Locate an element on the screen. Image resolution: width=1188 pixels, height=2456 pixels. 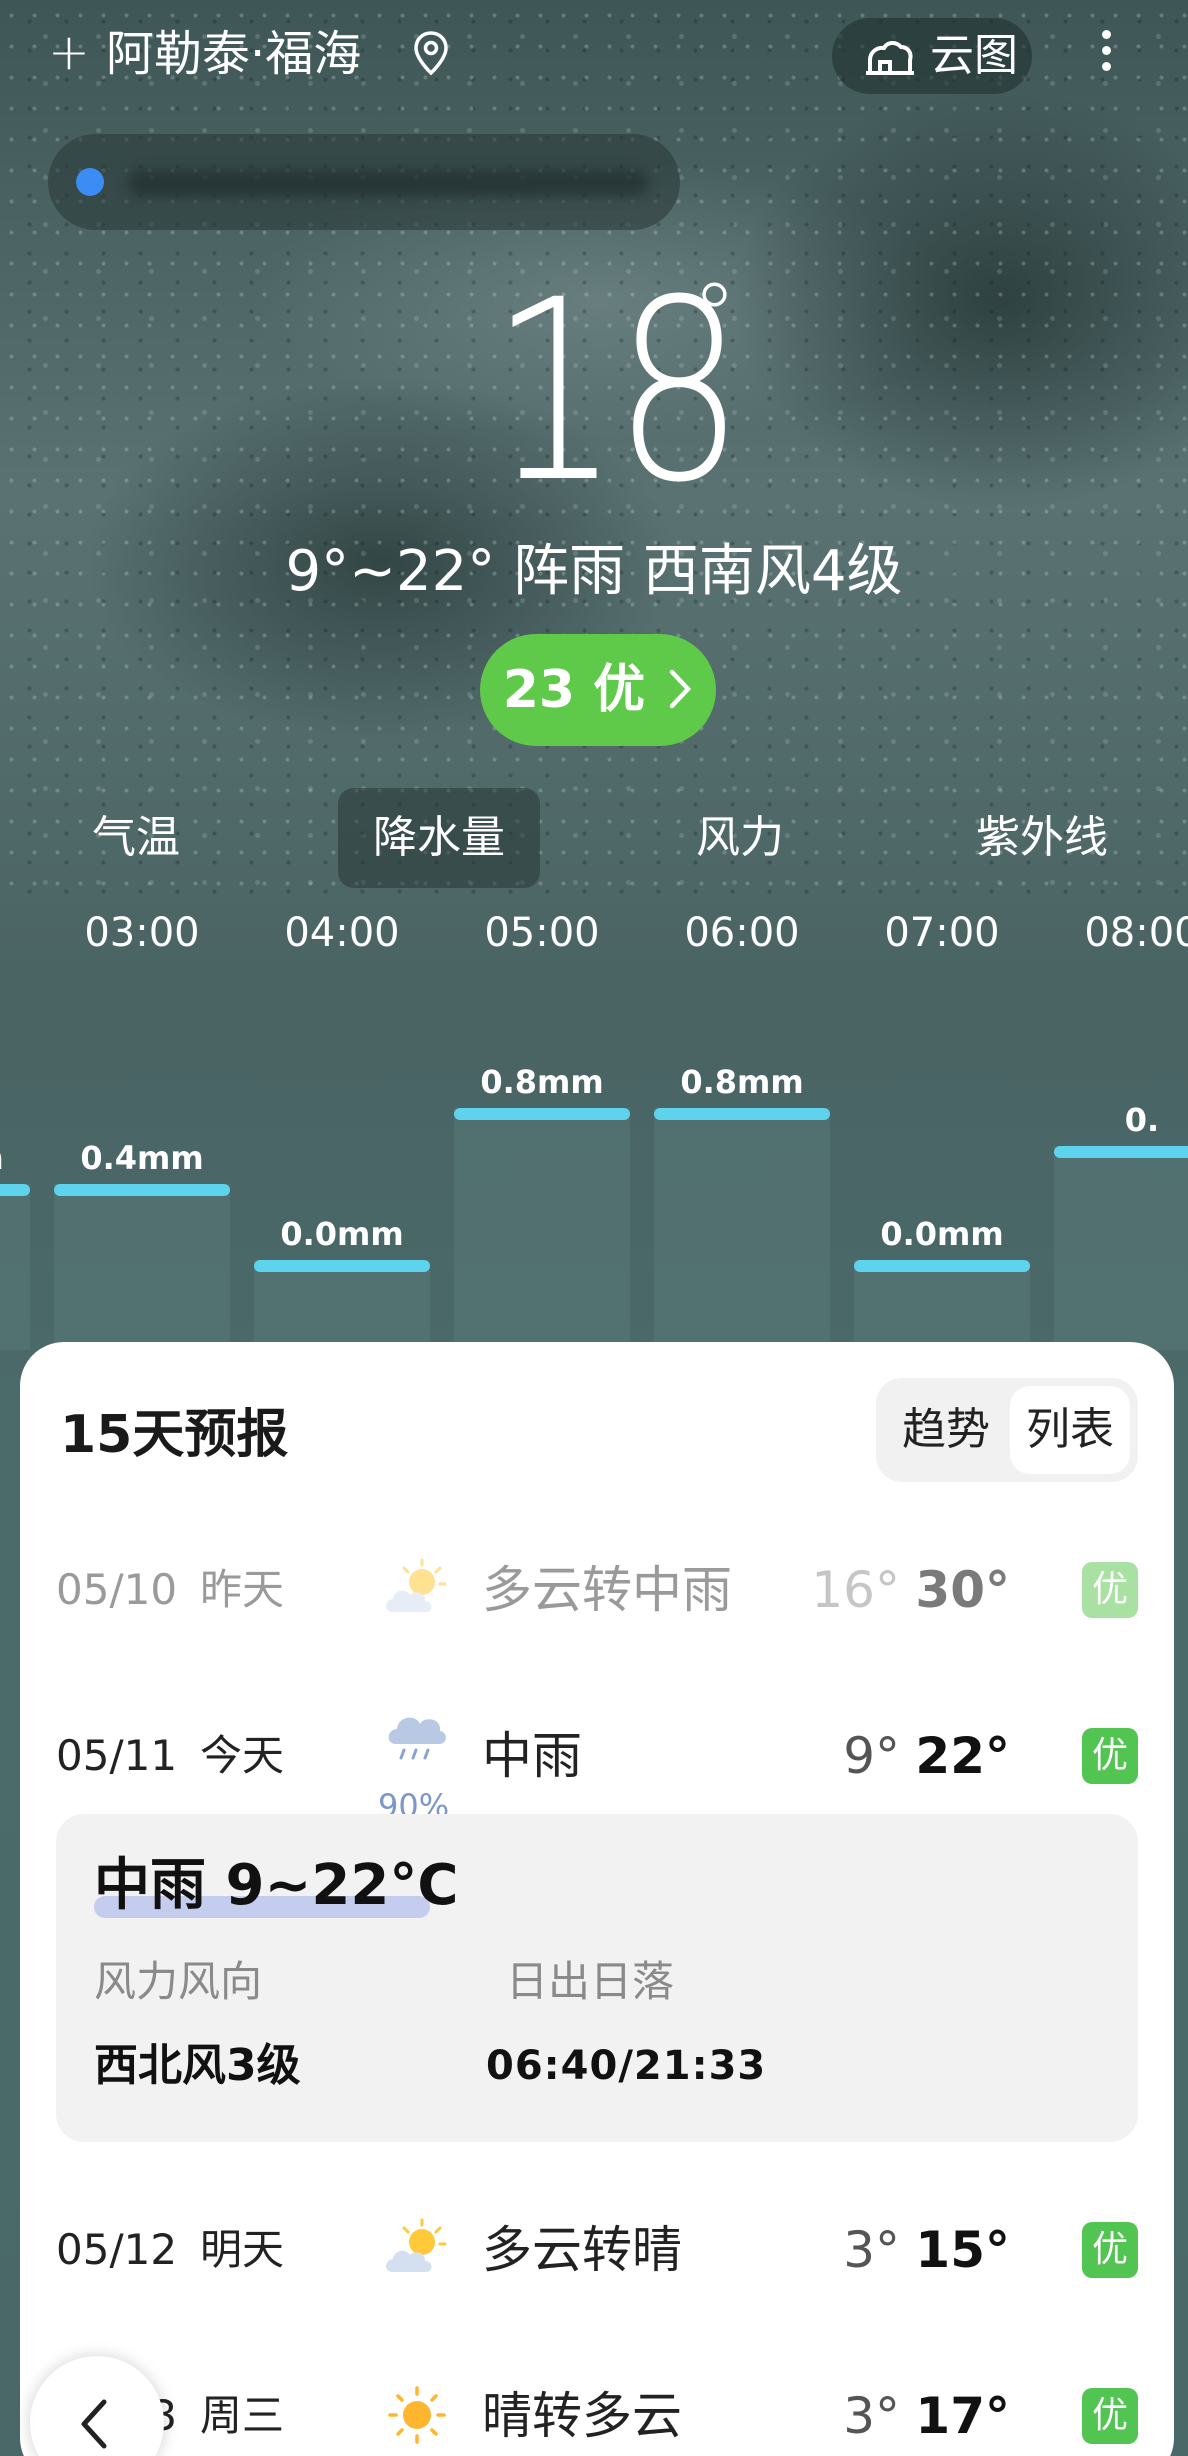
map-pin-icon is located at coordinates (431, 53).